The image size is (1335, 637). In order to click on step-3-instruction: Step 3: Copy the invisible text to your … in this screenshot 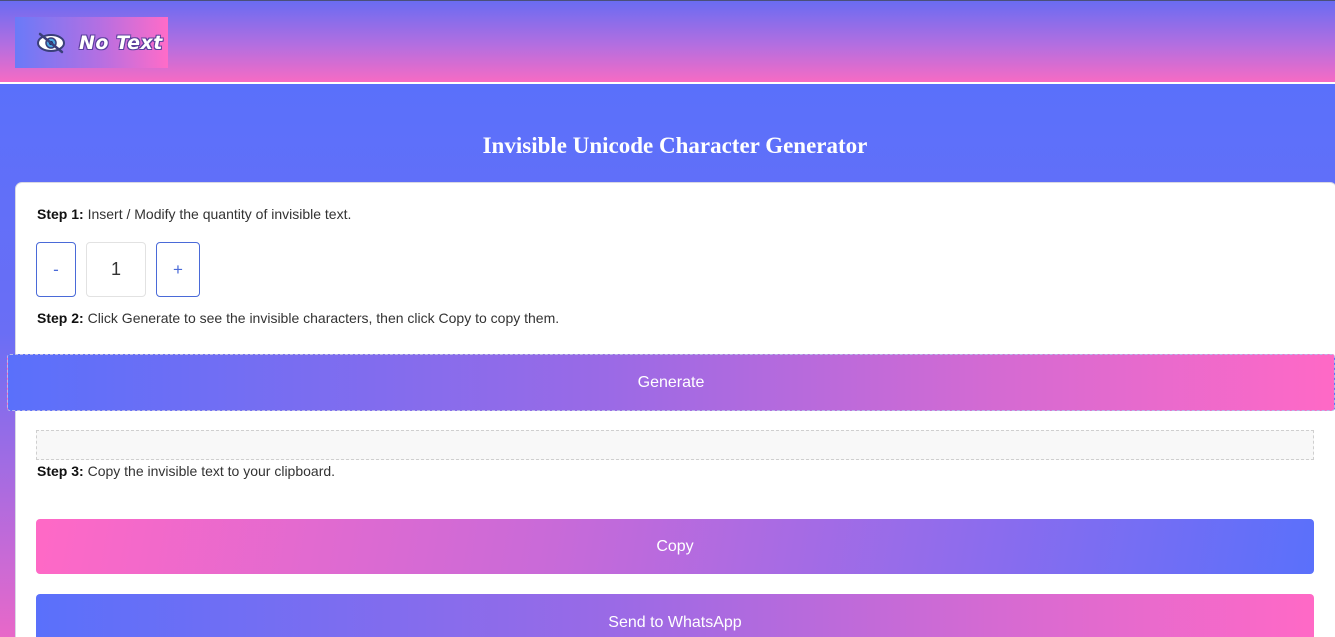, I will do `click(186, 471)`.